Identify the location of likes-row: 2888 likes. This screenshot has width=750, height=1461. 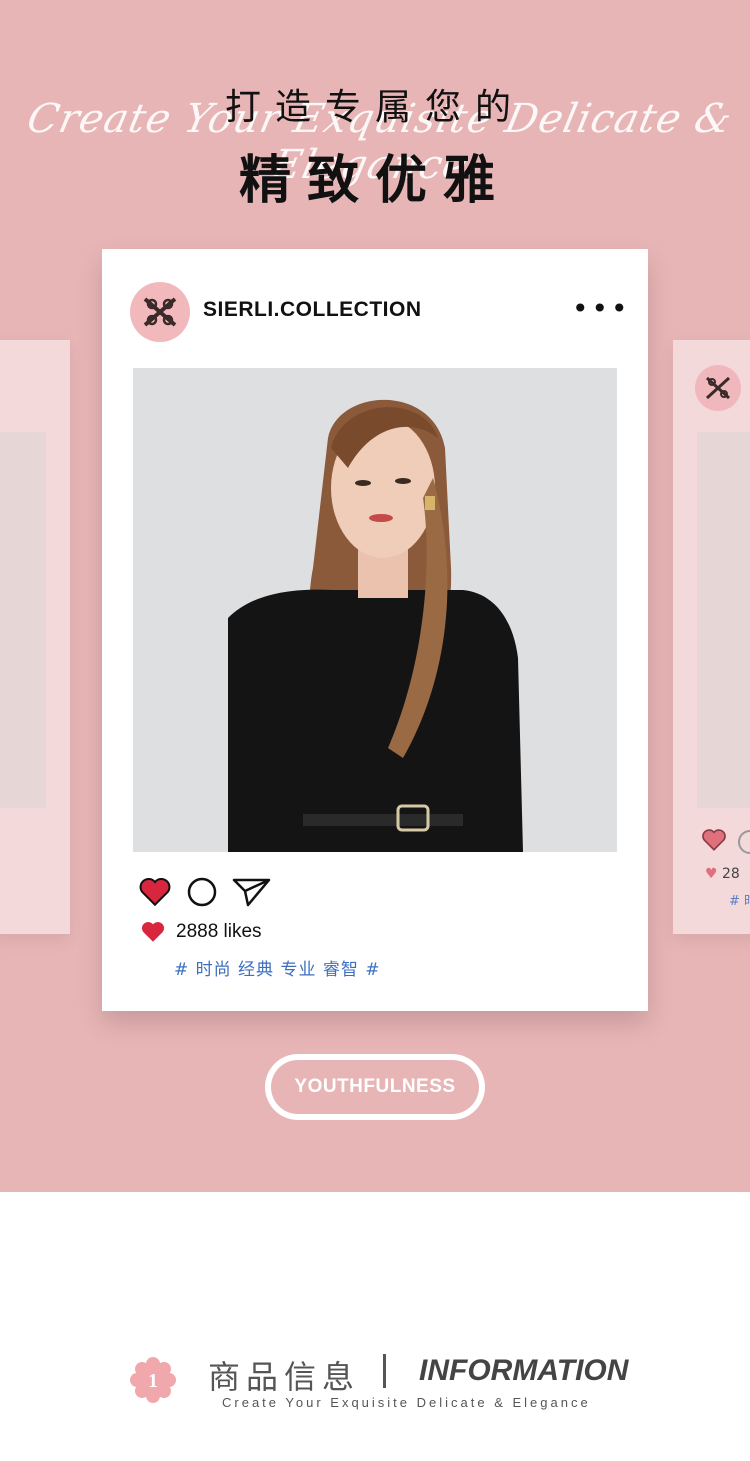
(201, 932).